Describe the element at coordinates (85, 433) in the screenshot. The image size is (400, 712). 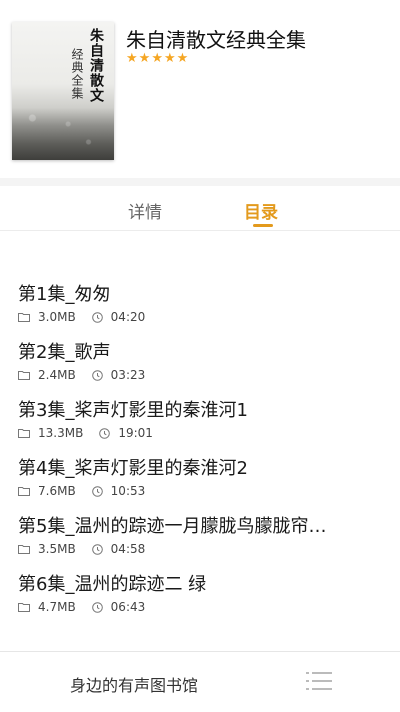
I see `episode-meta: 13.3MB 19:01` at that location.